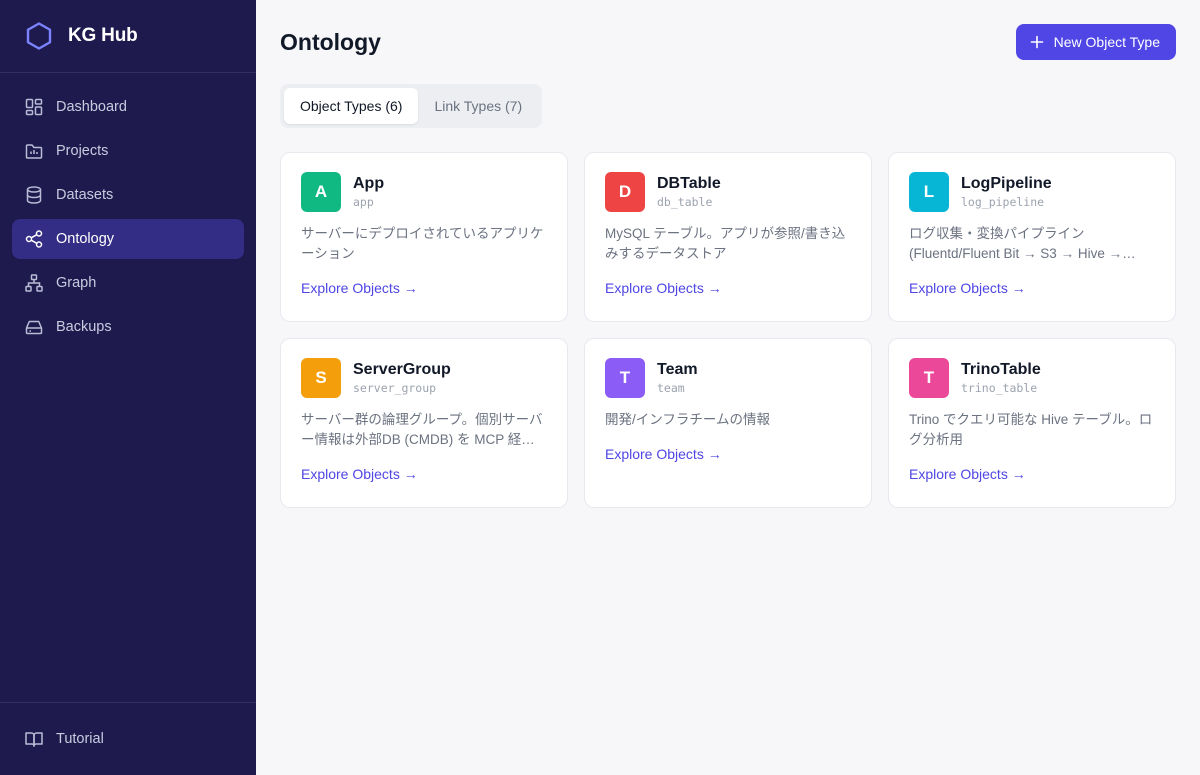 This screenshot has height=775, width=1200. What do you see at coordinates (128, 283) in the screenshot?
I see `sidebar-item-graph: Graph` at bounding box center [128, 283].